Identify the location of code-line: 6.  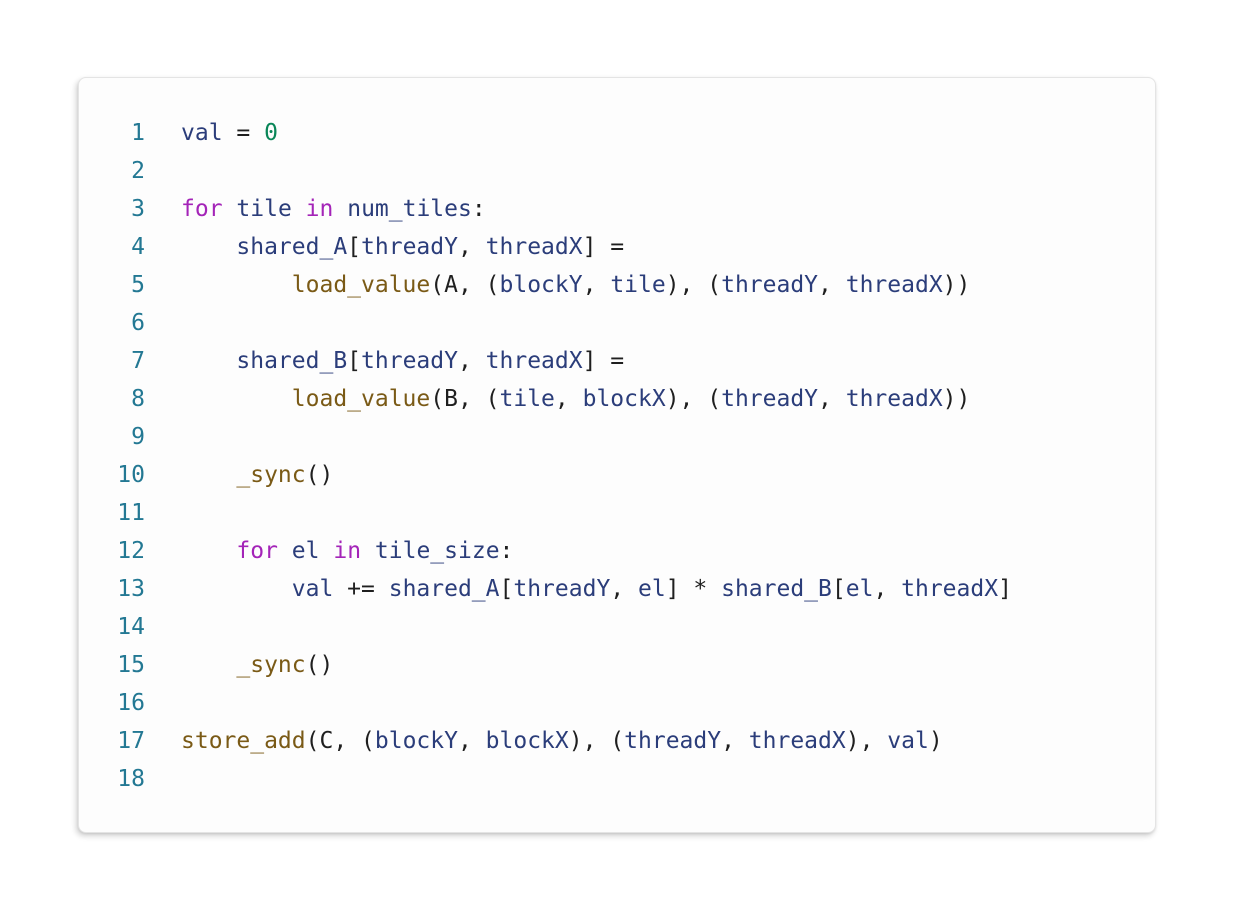
(617, 323).